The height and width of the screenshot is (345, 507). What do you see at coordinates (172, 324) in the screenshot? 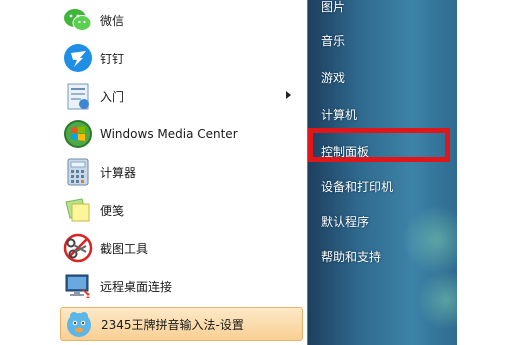
I see `program-label: 2345王牌拼音输入法-设置` at bounding box center [172, 324].